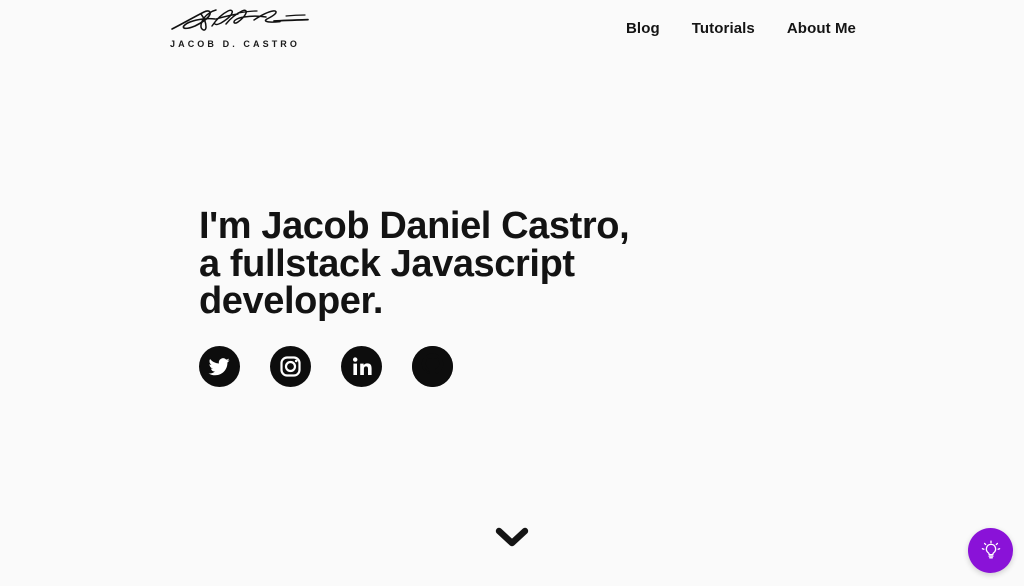  I want to click on brand-name: JACOB D. CASTRO, so click(235, 44).